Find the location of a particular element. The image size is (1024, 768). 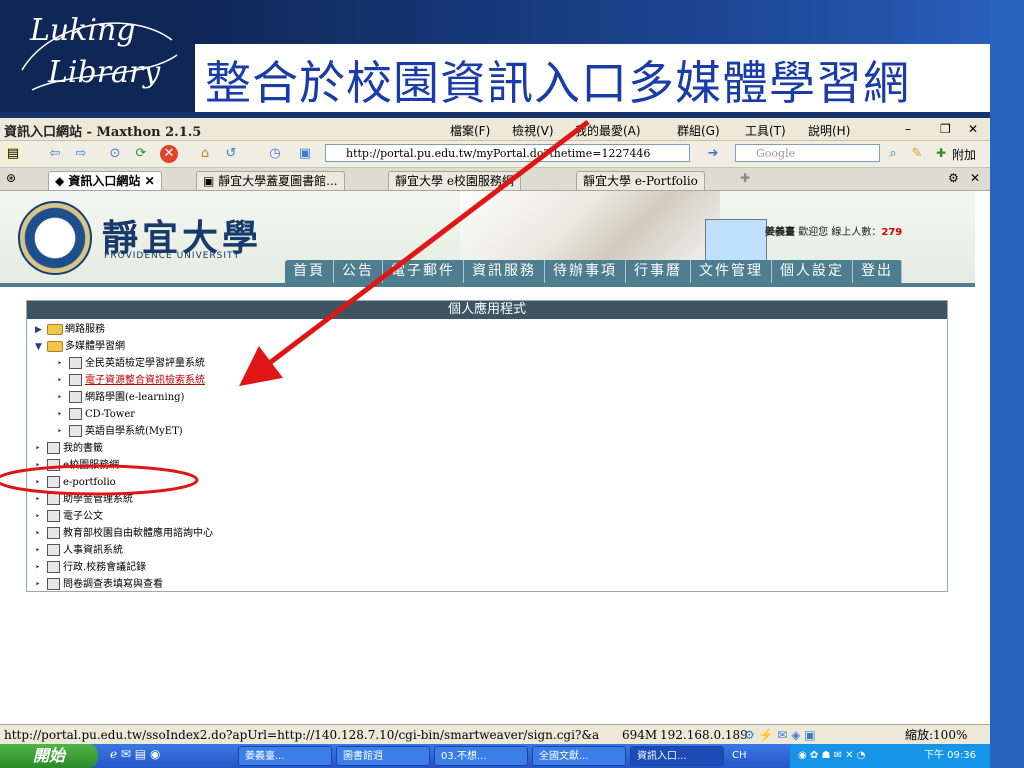

clock-icon: ◷ is located at coordinates (275, 154).